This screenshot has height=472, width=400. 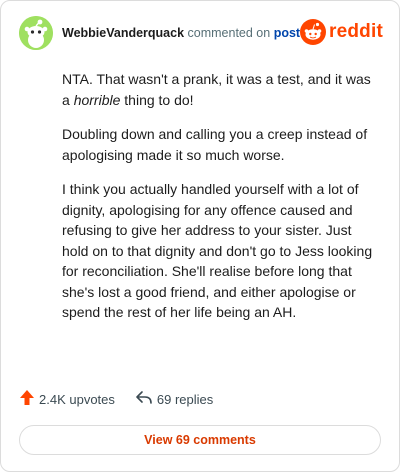 What do you see at coordinates (185, 399) in the screenshot?
I see `replies-count: 69 replies` at bounding box center [185, 399].